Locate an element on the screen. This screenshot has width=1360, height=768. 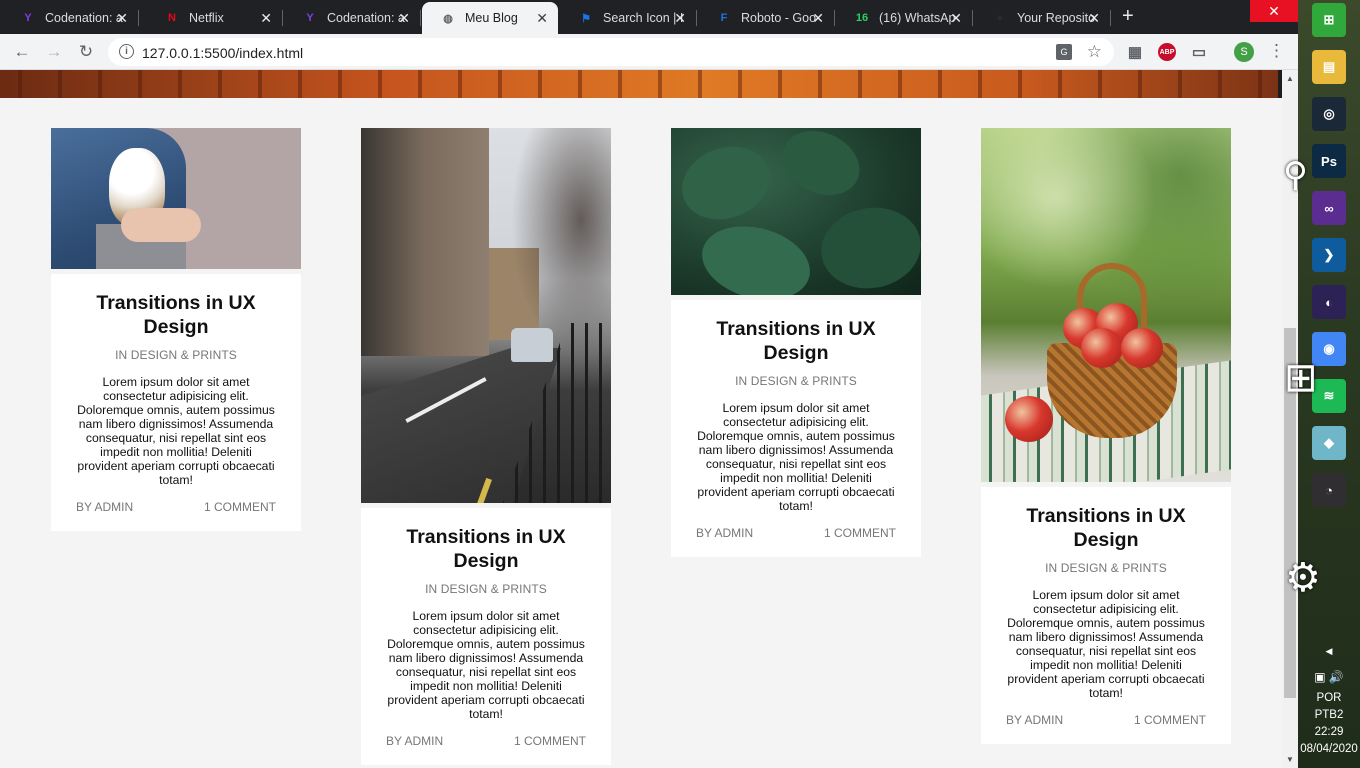
window-close-button: ✕ is located at coordinates (1274, 11).